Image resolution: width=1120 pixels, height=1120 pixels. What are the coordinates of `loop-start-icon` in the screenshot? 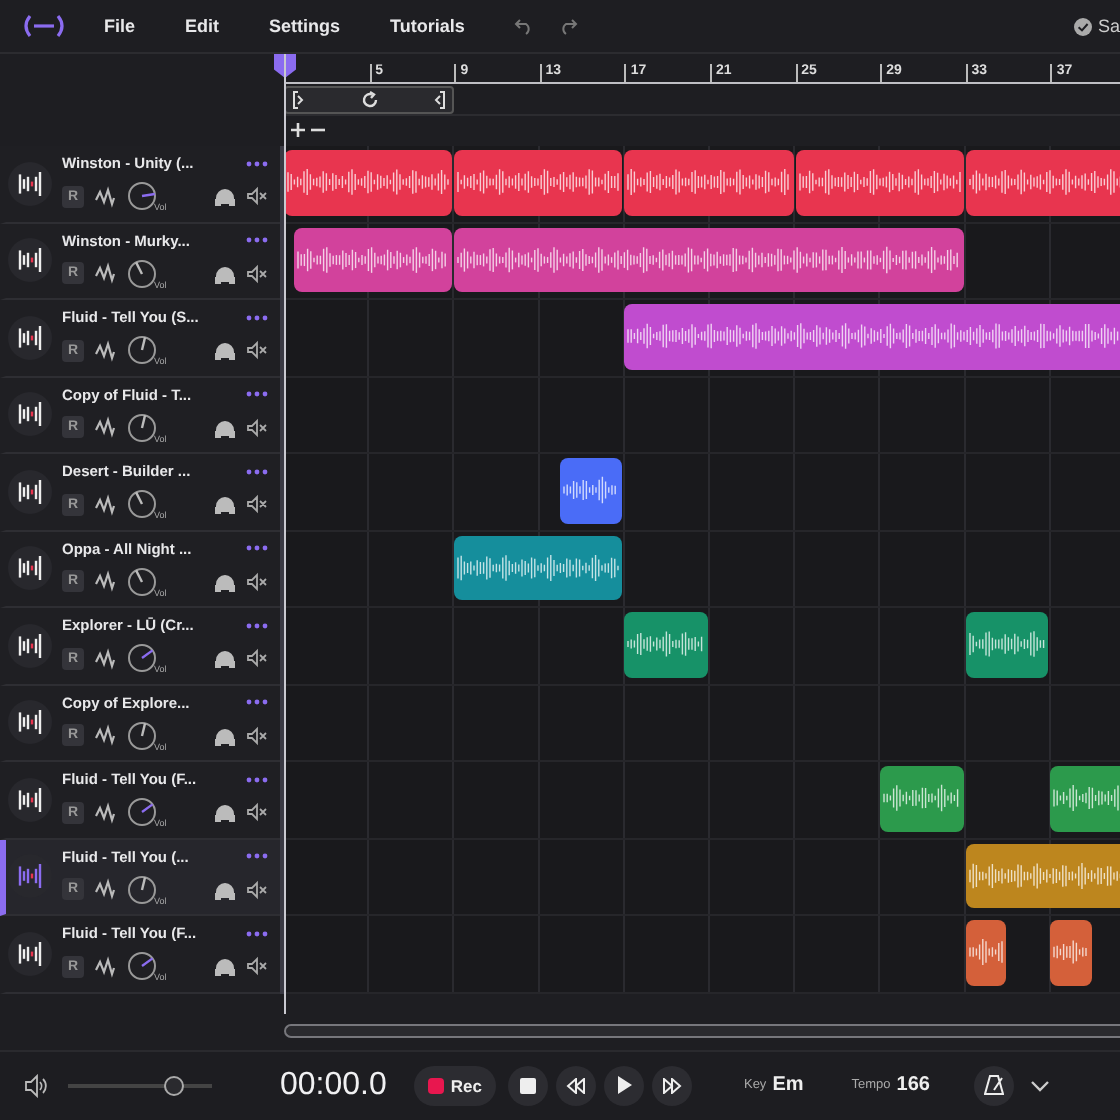 It's located at (299, 100).